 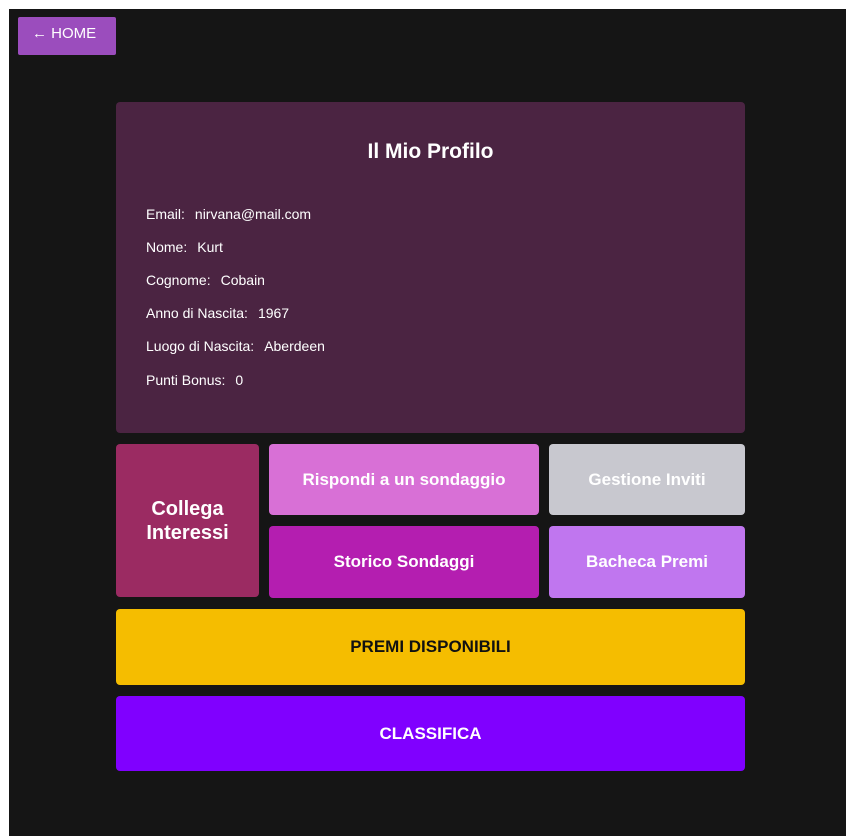 I want to click on field-label: Punti Bonus:, so click(x=186, y=380).